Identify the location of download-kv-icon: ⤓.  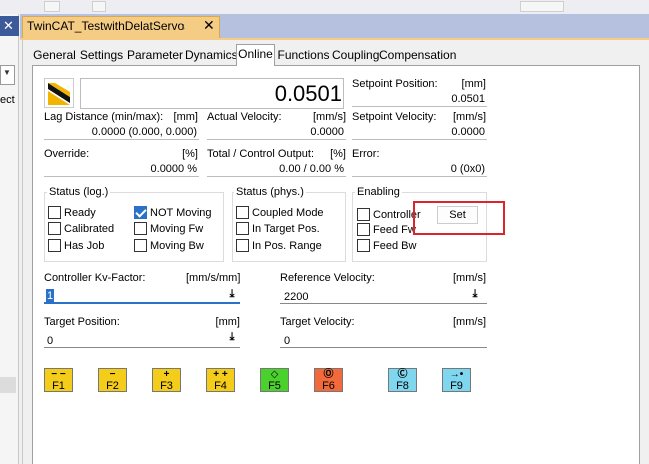
(232, 294).